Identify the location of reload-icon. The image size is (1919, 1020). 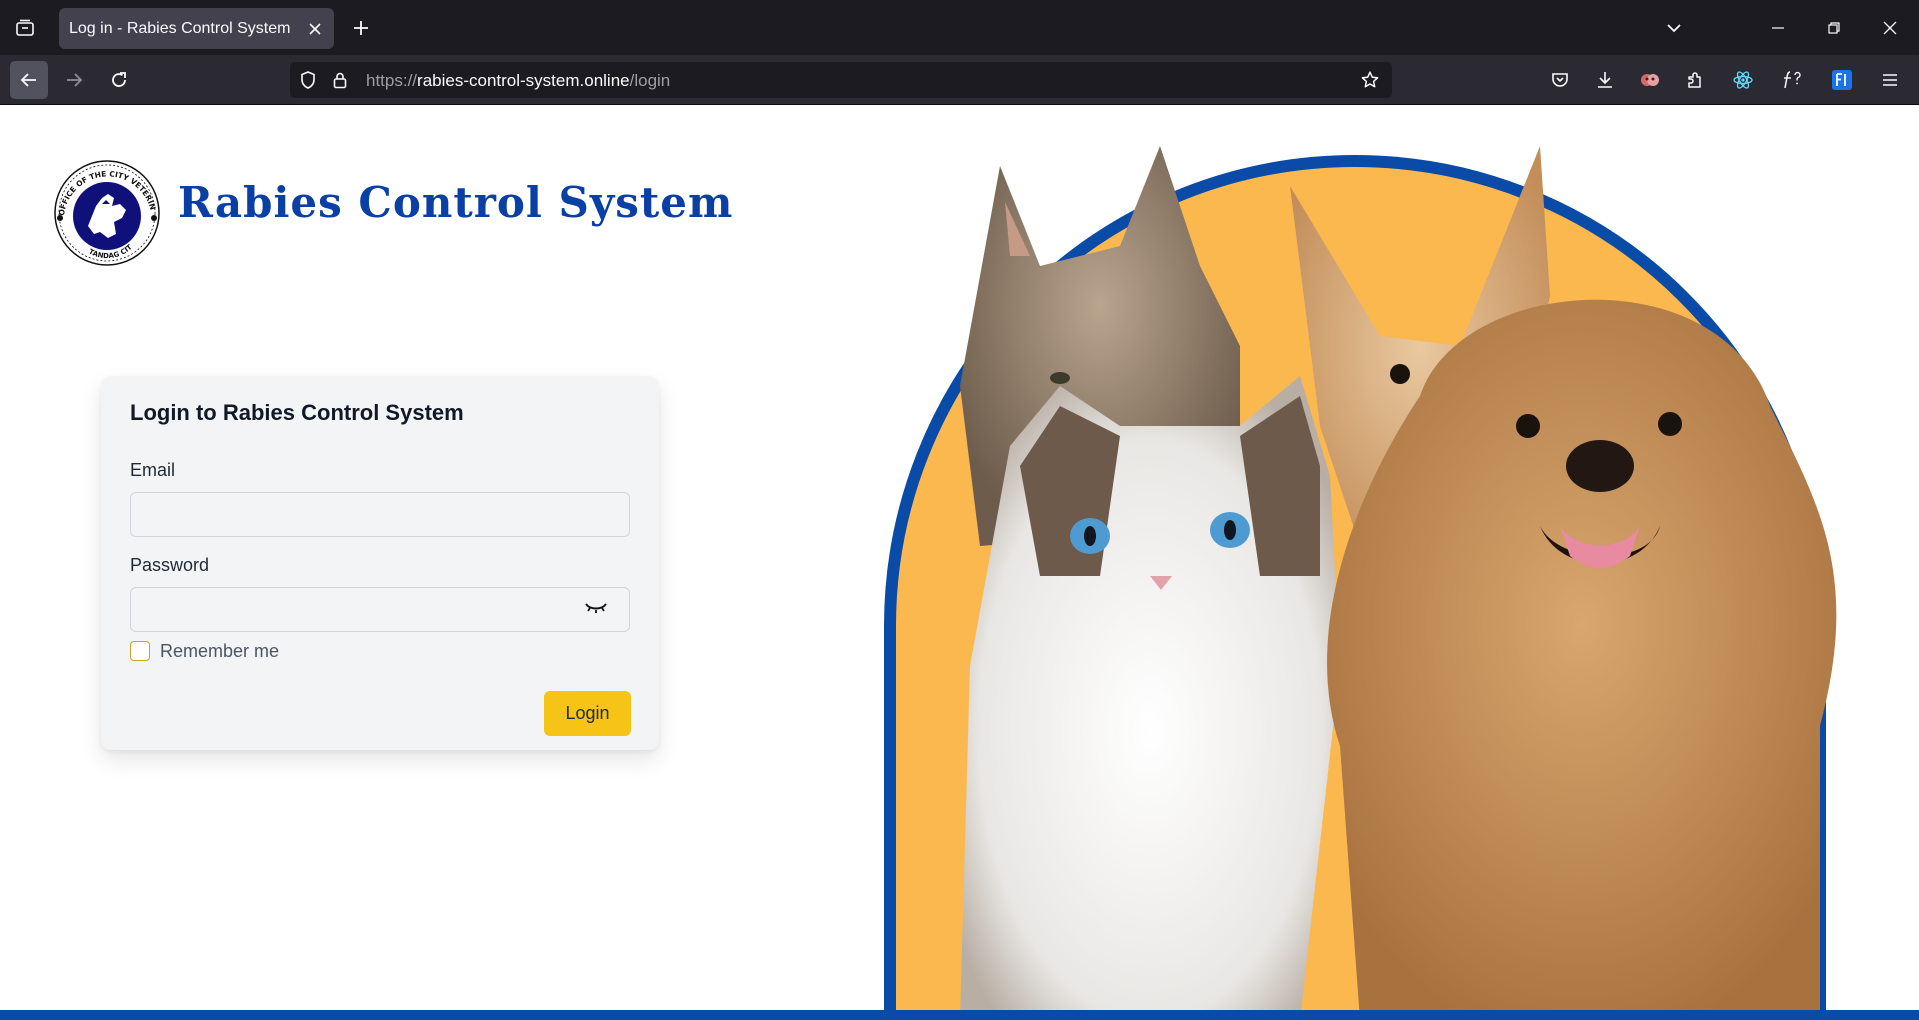
(119, 79).